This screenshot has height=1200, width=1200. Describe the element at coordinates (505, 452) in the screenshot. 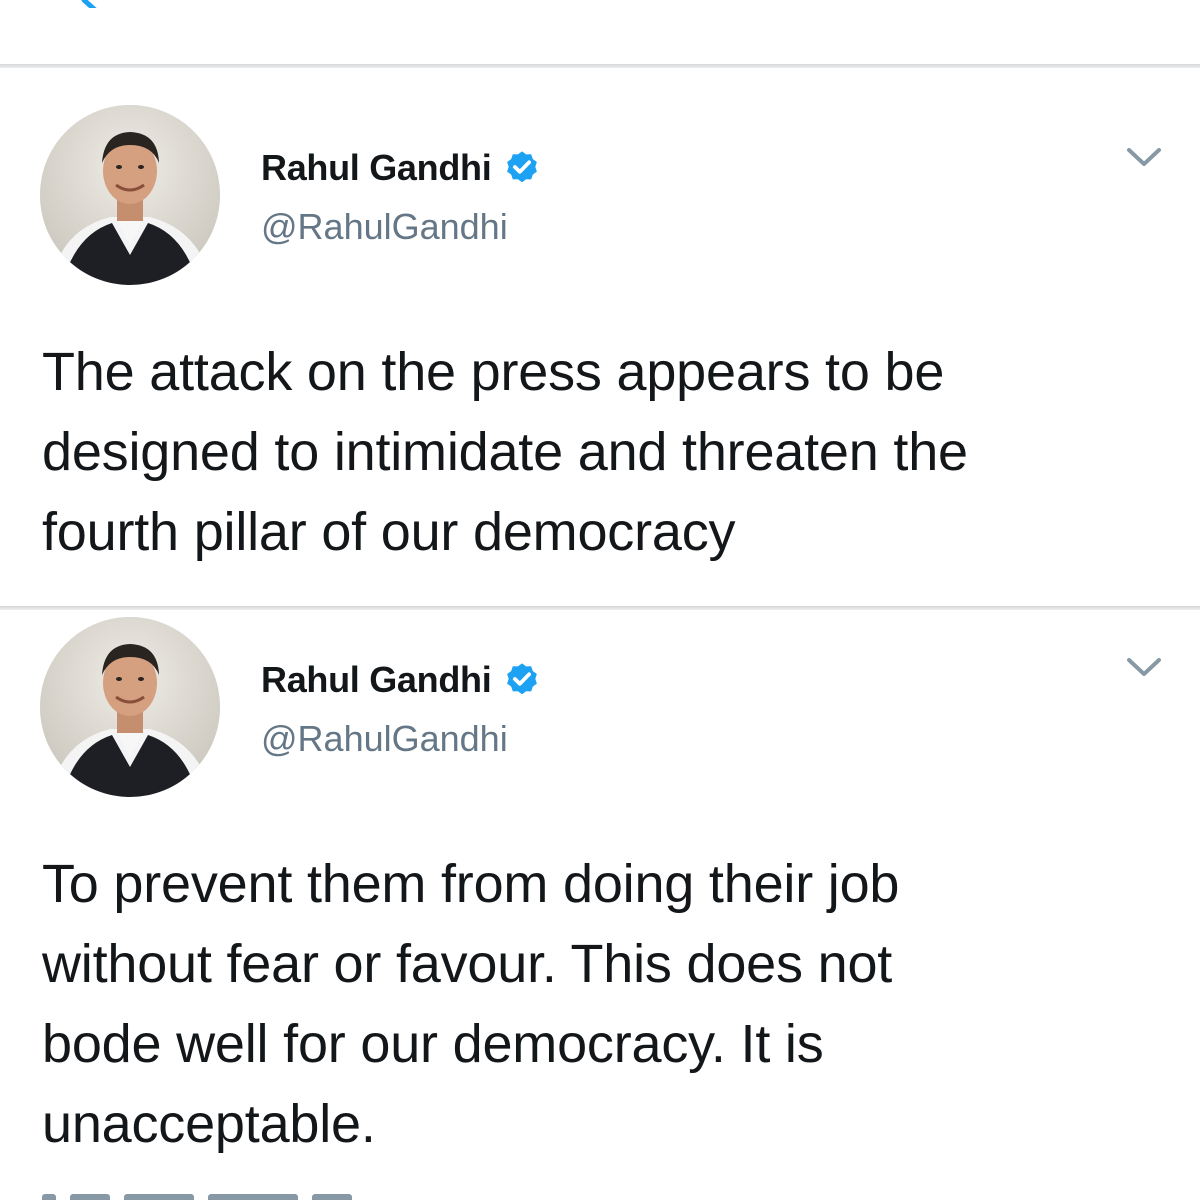

I see `tweet-text-line: designed to intimidate and threaten the` at that location.